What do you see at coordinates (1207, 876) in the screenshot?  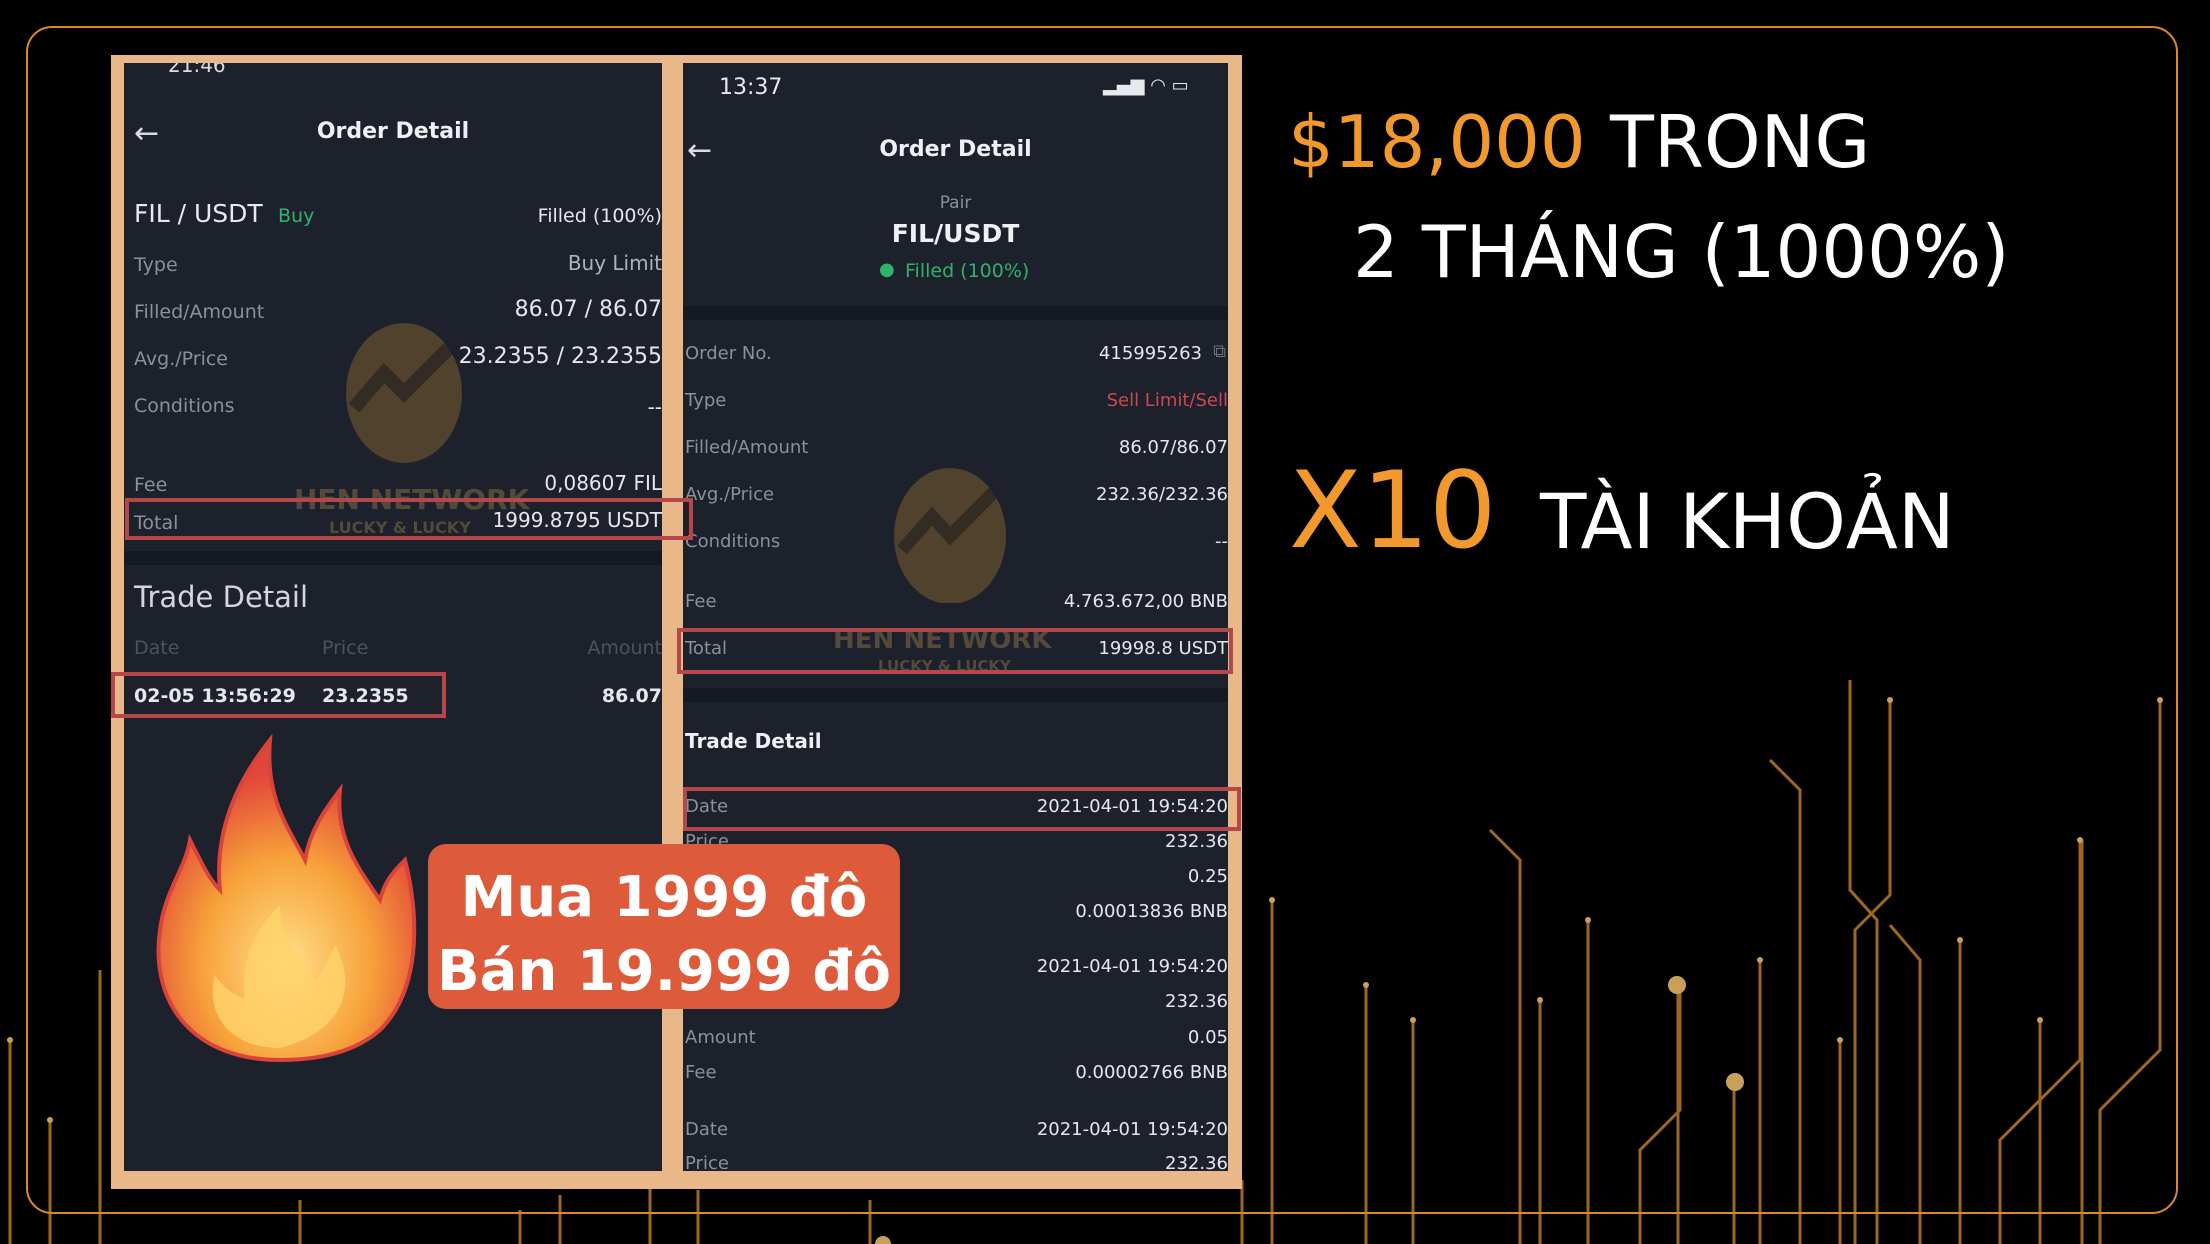 I see `trade-value: 0.25` at bounding box center [1207, 876].